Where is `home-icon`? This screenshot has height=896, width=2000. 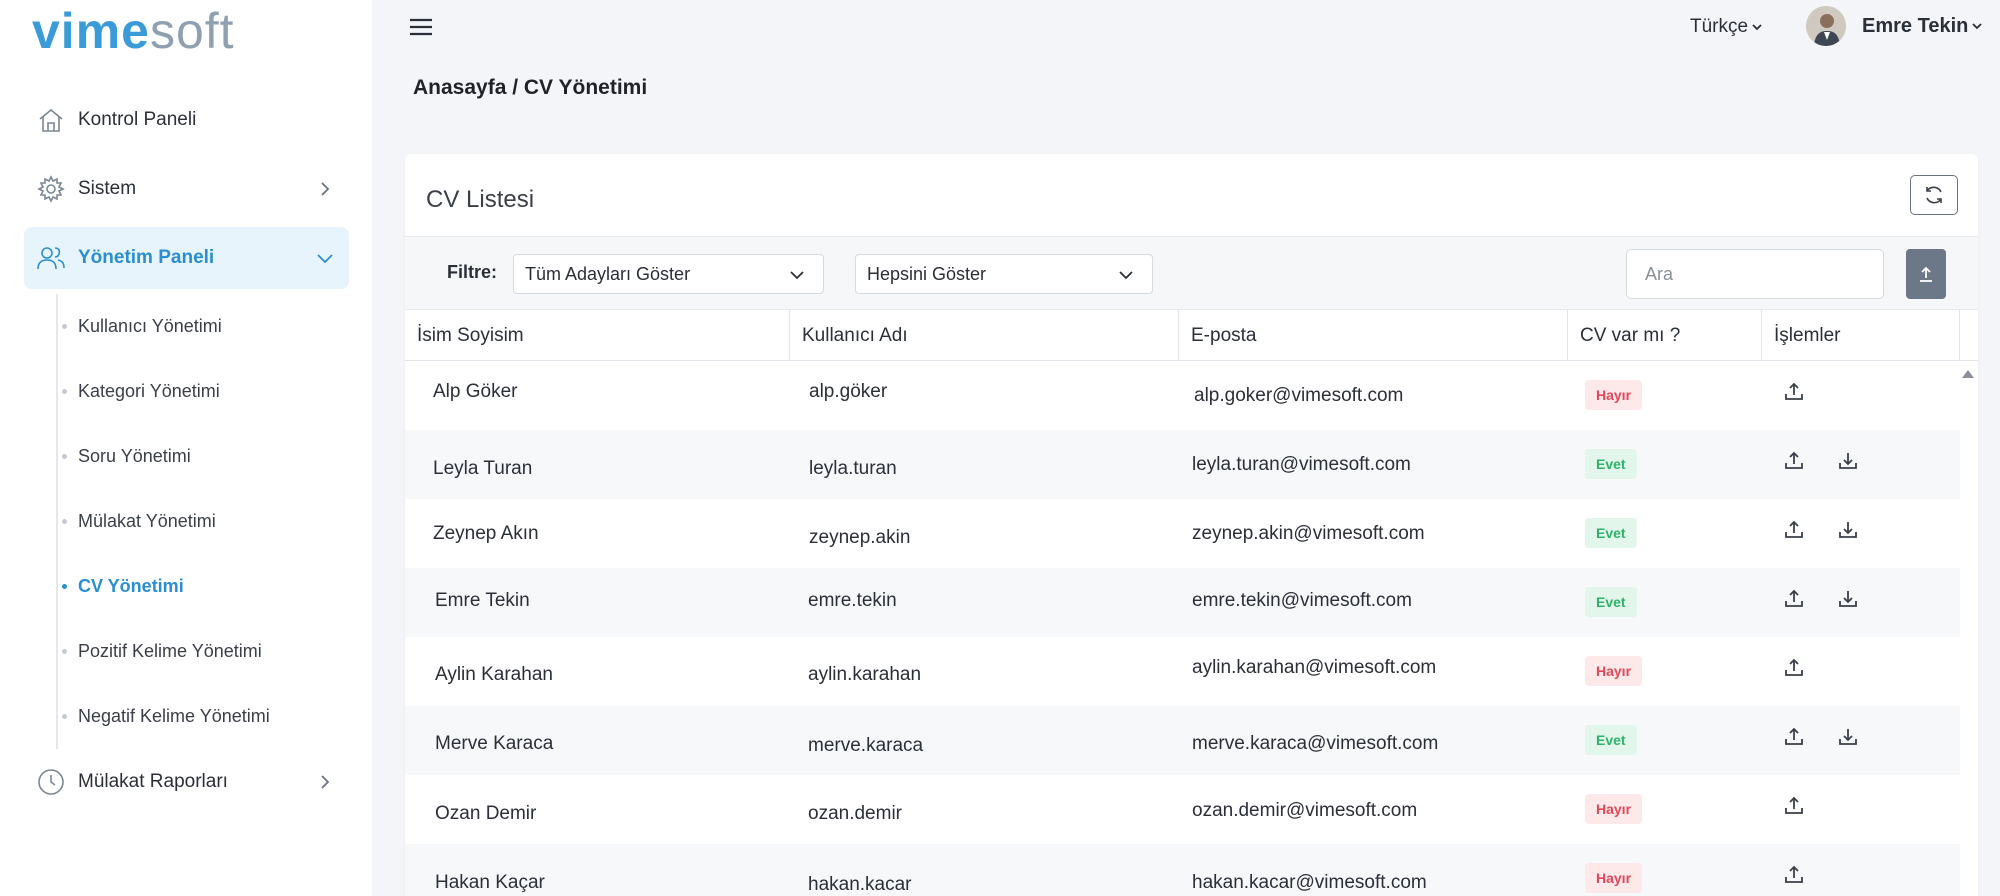
home-icon is located at coordinates (51, 120).